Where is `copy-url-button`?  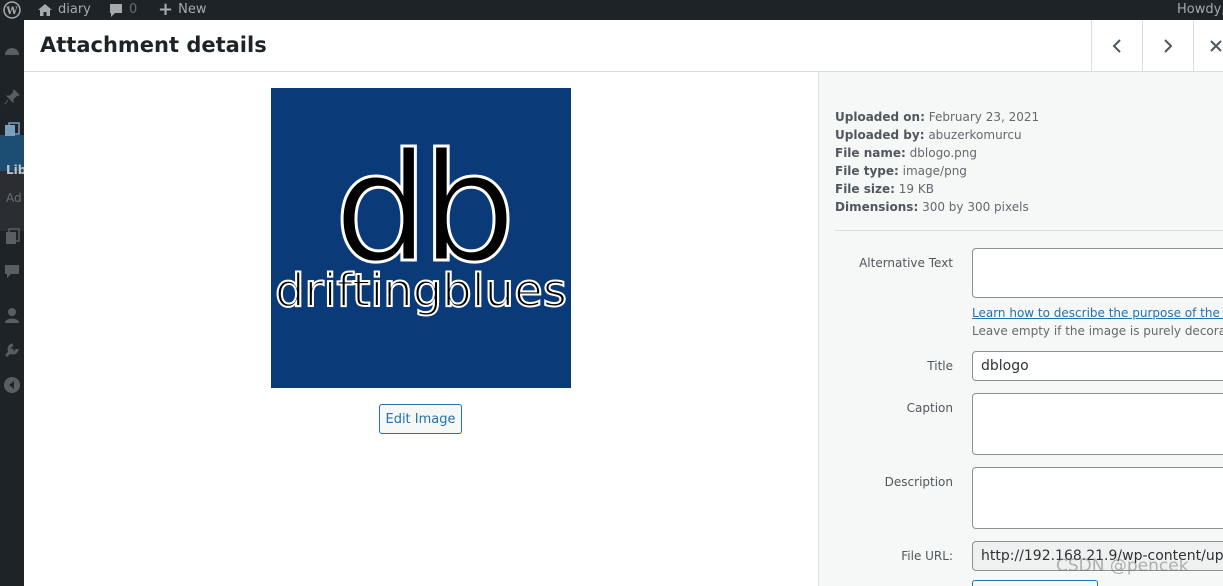
copy-url-button is located at coordinates (1035, 583).